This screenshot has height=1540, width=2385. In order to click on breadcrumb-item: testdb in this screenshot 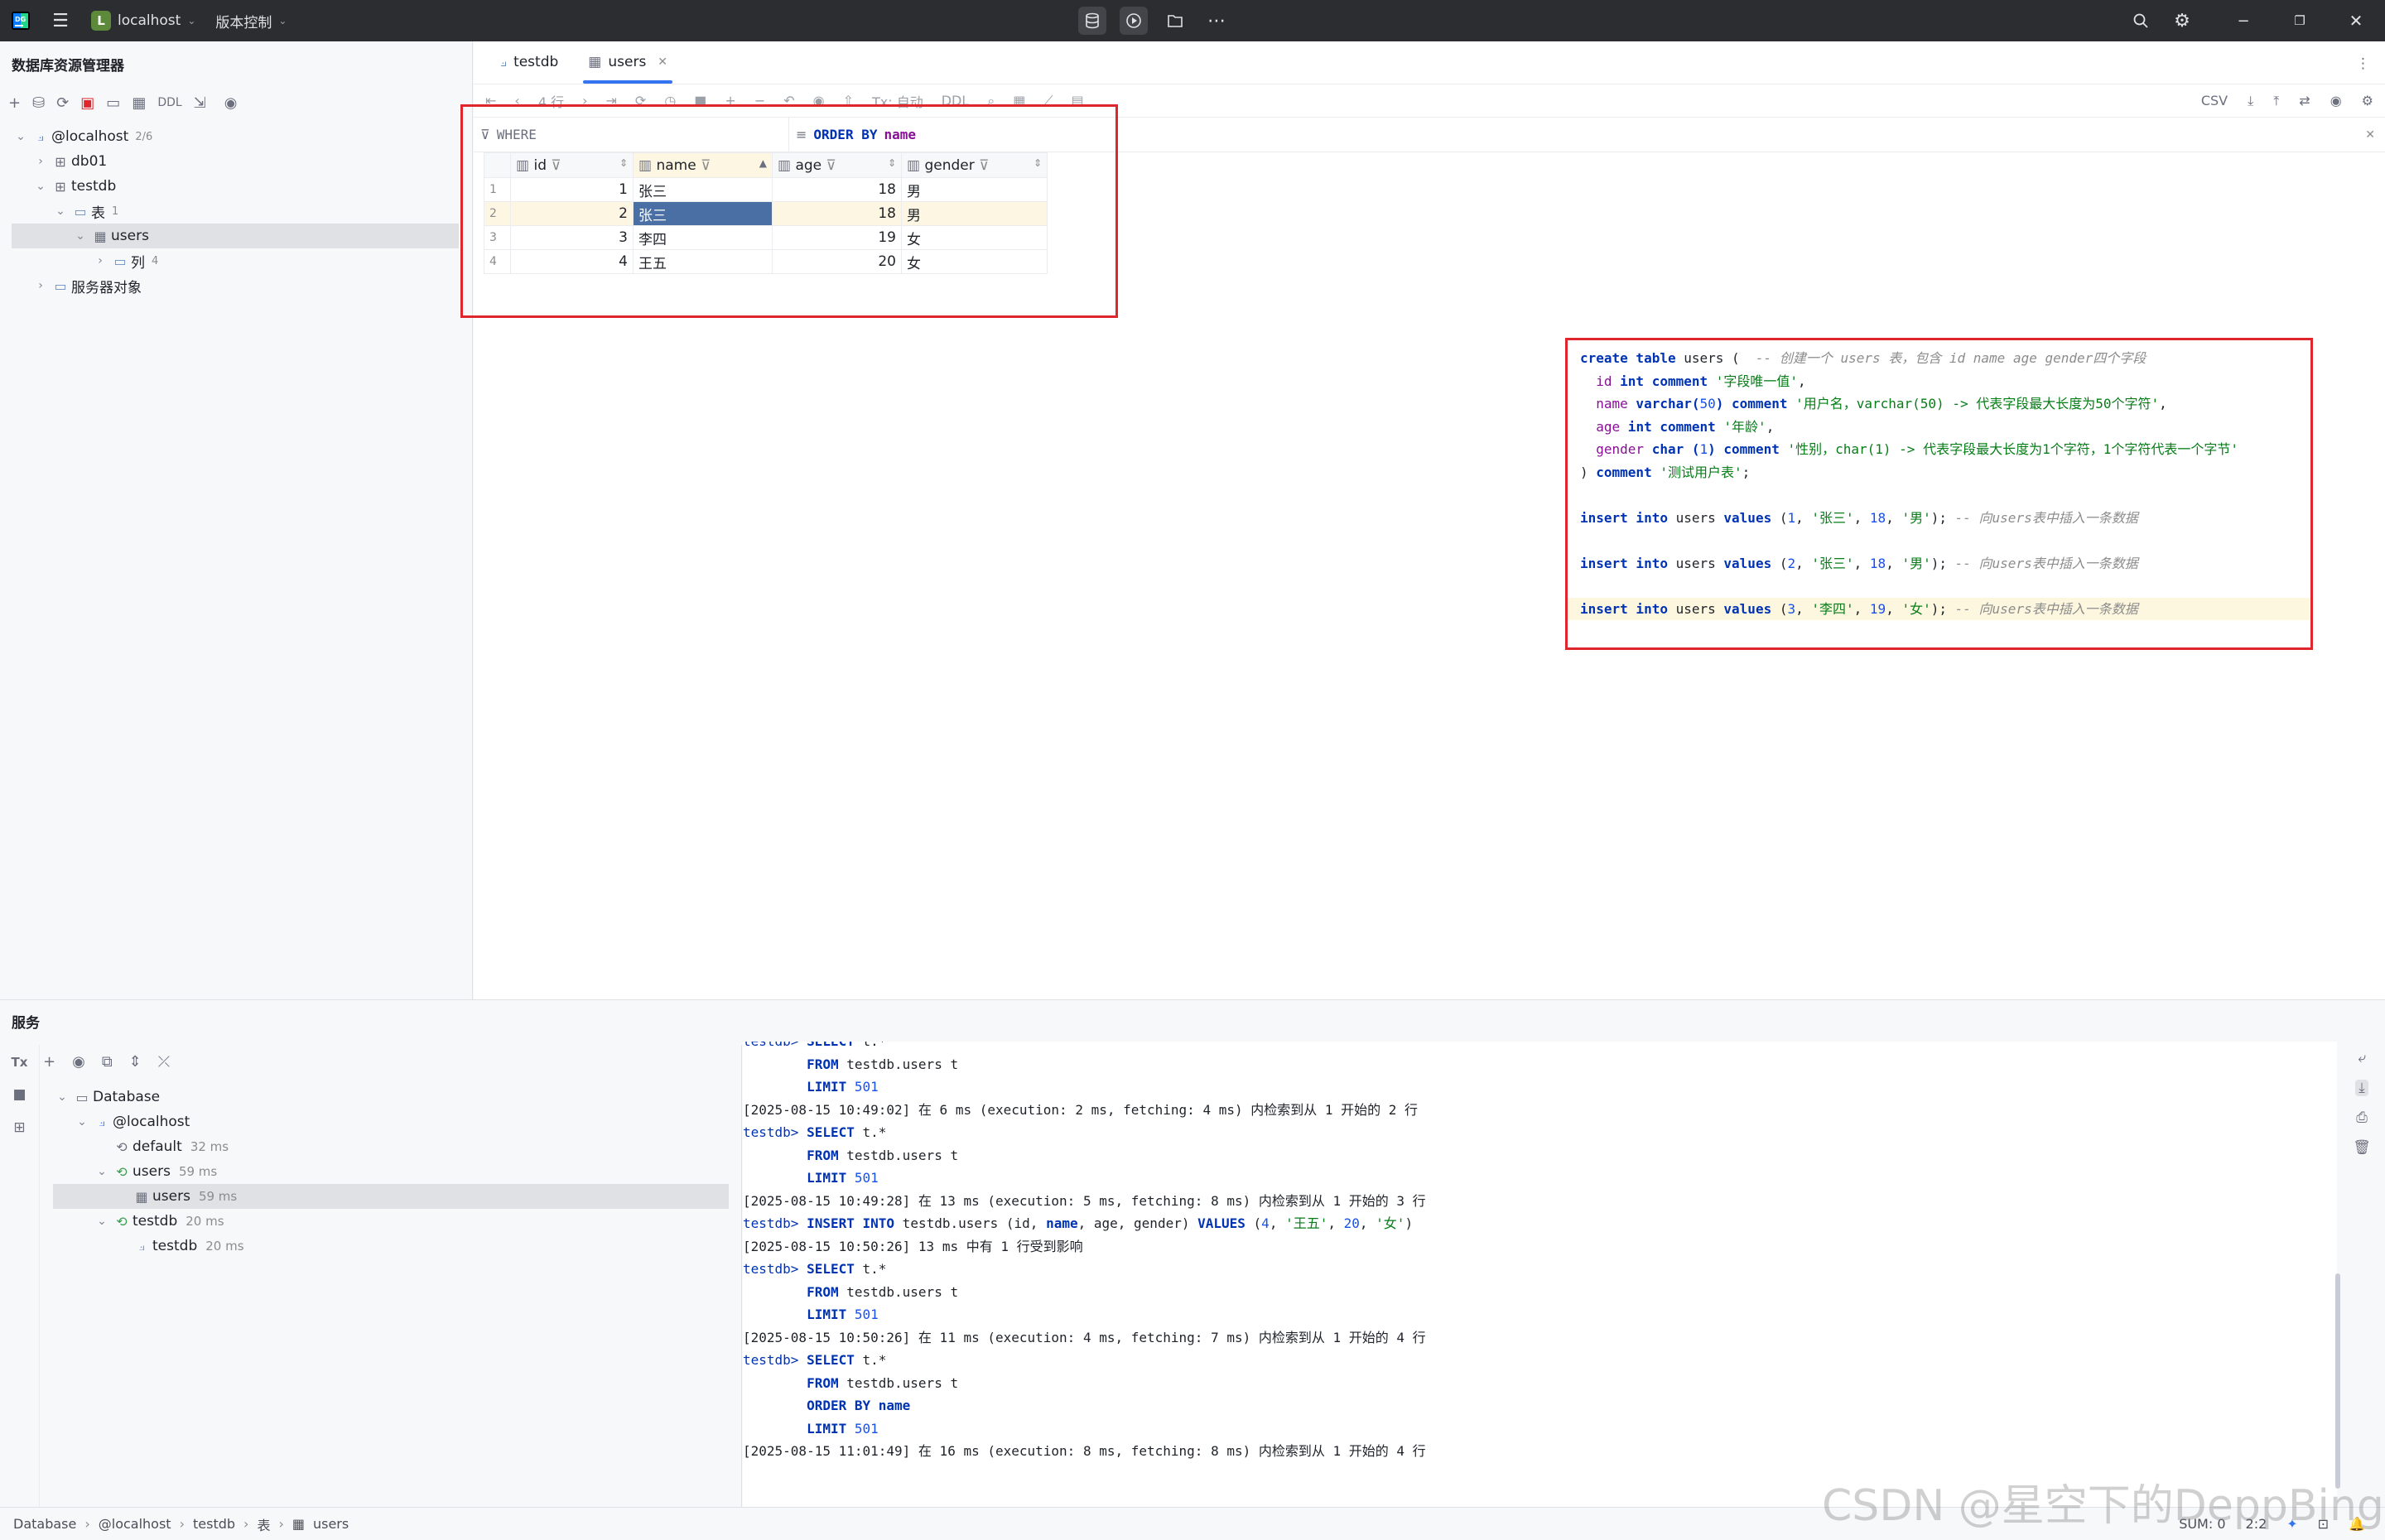, I will do `click(214, 1524)`.